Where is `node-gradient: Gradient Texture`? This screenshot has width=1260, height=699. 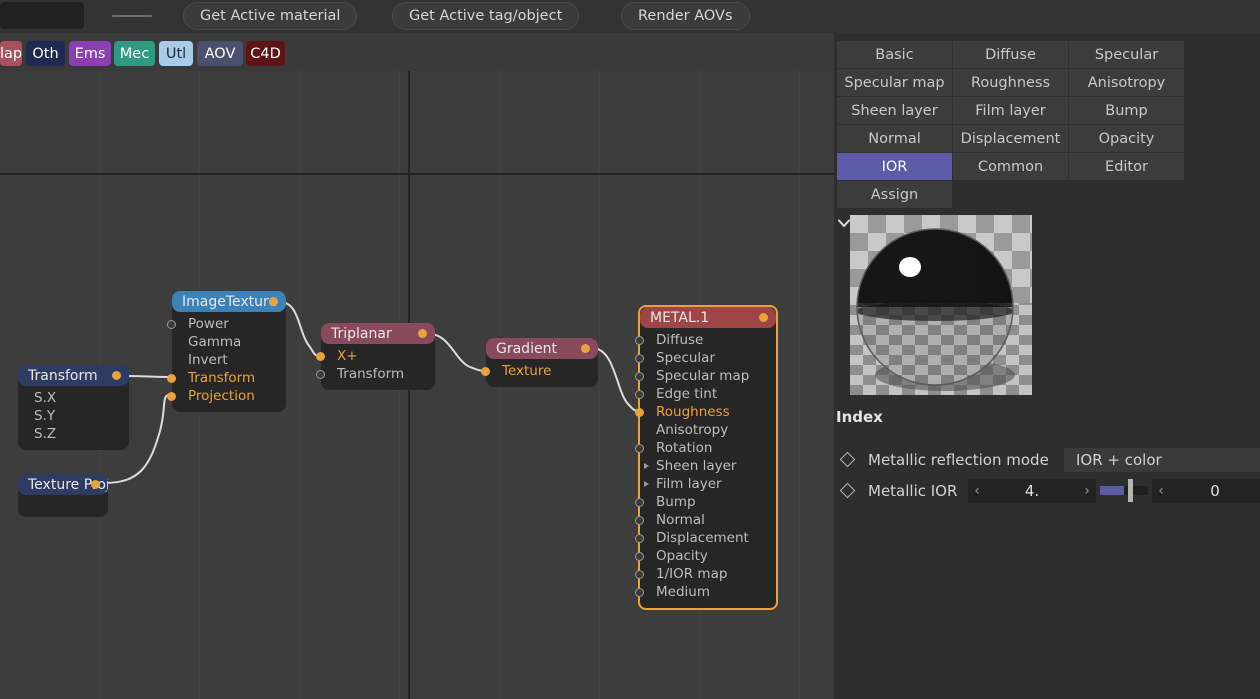 node-gradient: Gradient Texture is located at coordinates (539, 362).